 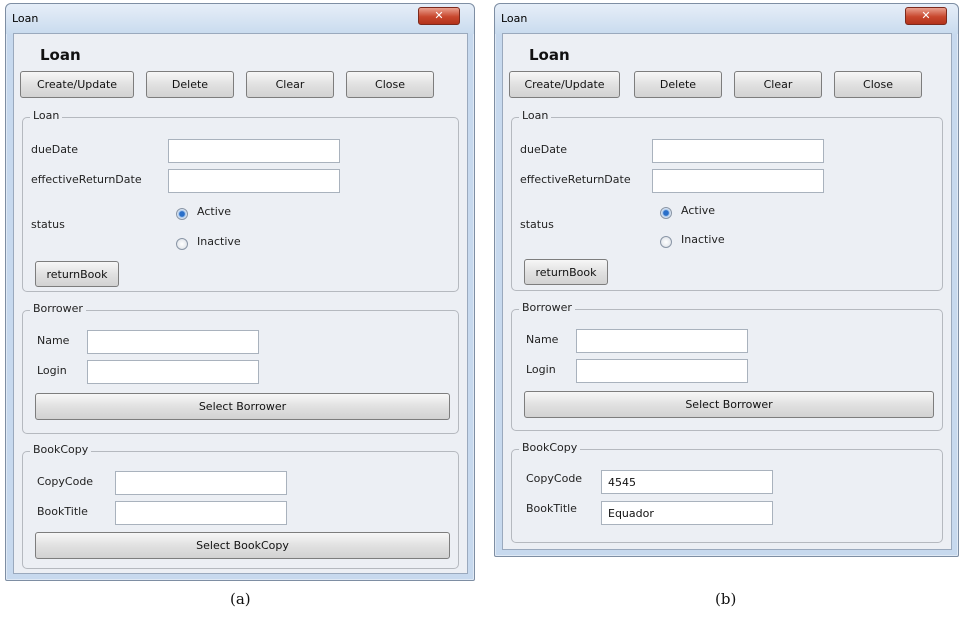 What do you see at coordinates (242, 545) in the screenshot?
I see `select-bookcopy-button: Select BookCopy` at bounding box center [242, 545].